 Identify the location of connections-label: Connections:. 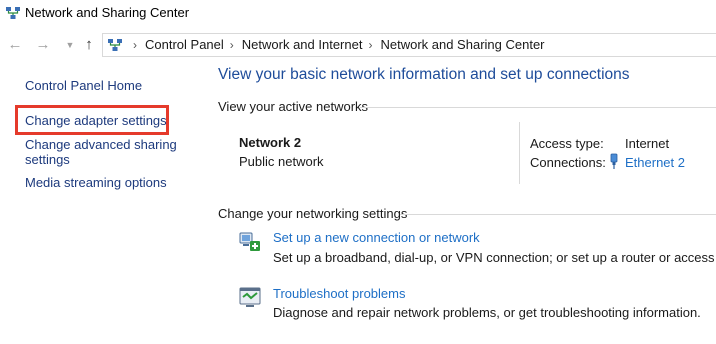
(568, 162).